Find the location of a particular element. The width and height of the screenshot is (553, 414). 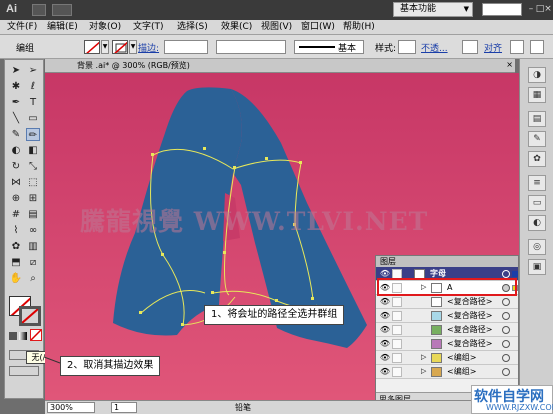

brushes-panel-icon: ✎ is located at coordinates (537, 139).